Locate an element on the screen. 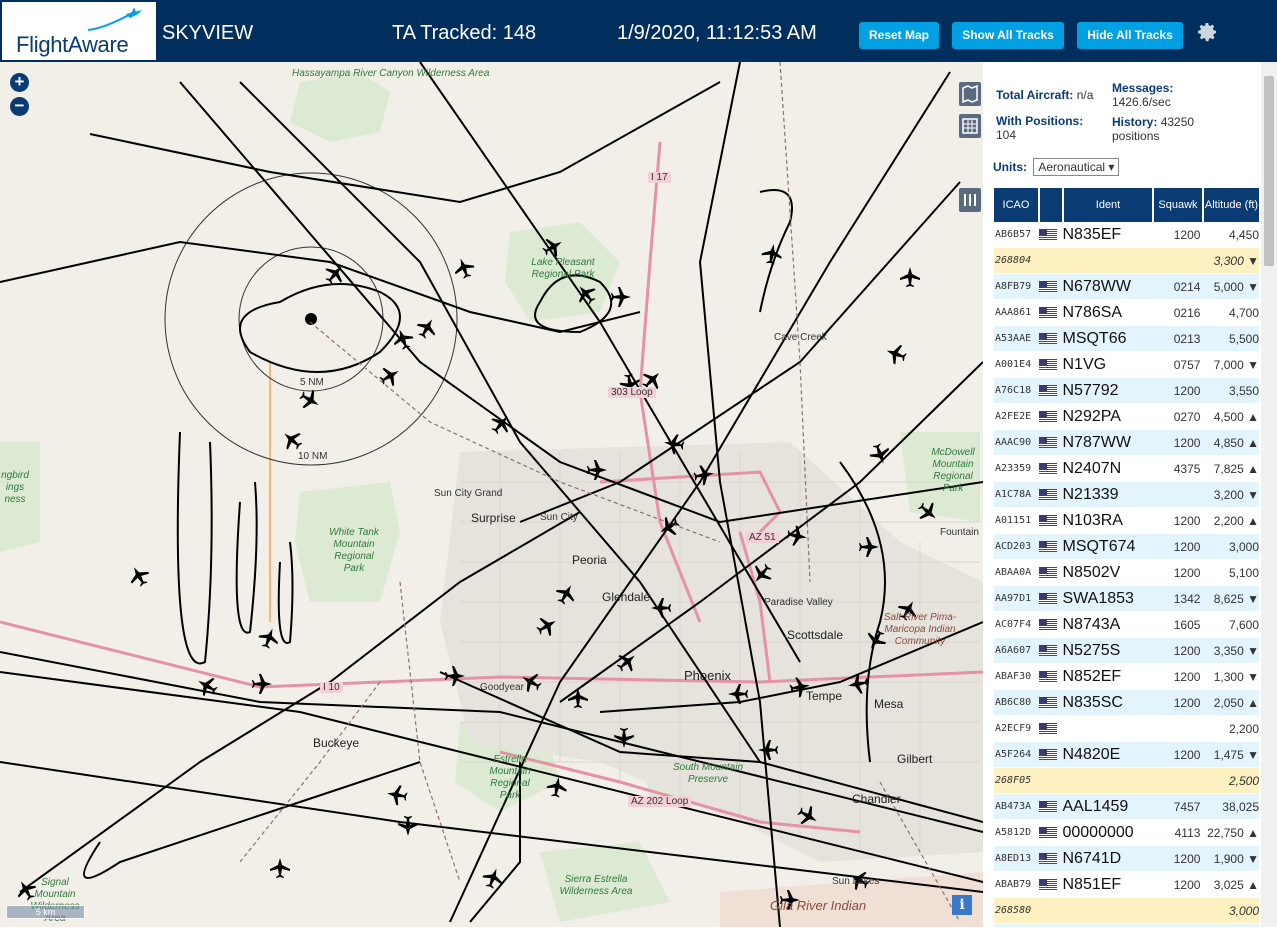  table-row: ABAB79 N851EF 1200 3,025 ▲ is located at coordinates (1126, 885).